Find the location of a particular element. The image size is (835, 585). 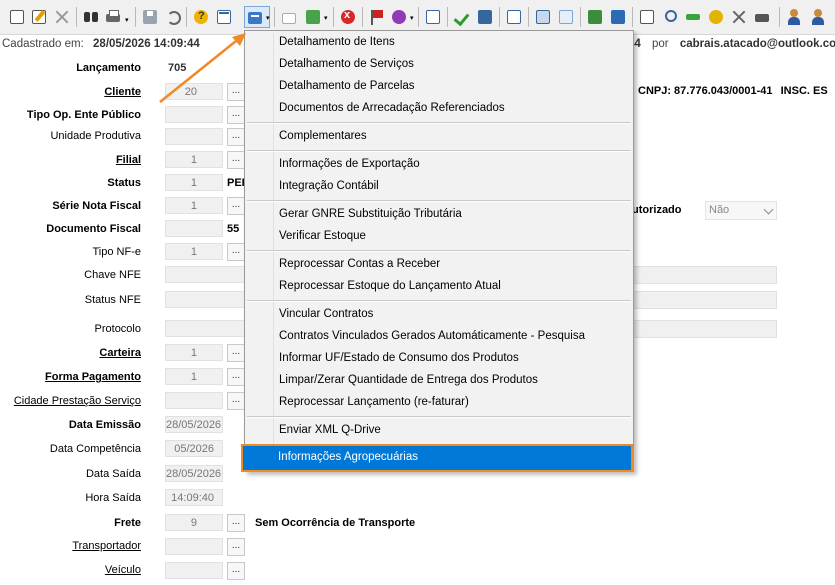

annotation-arrow is located at coordinates (202, 68).